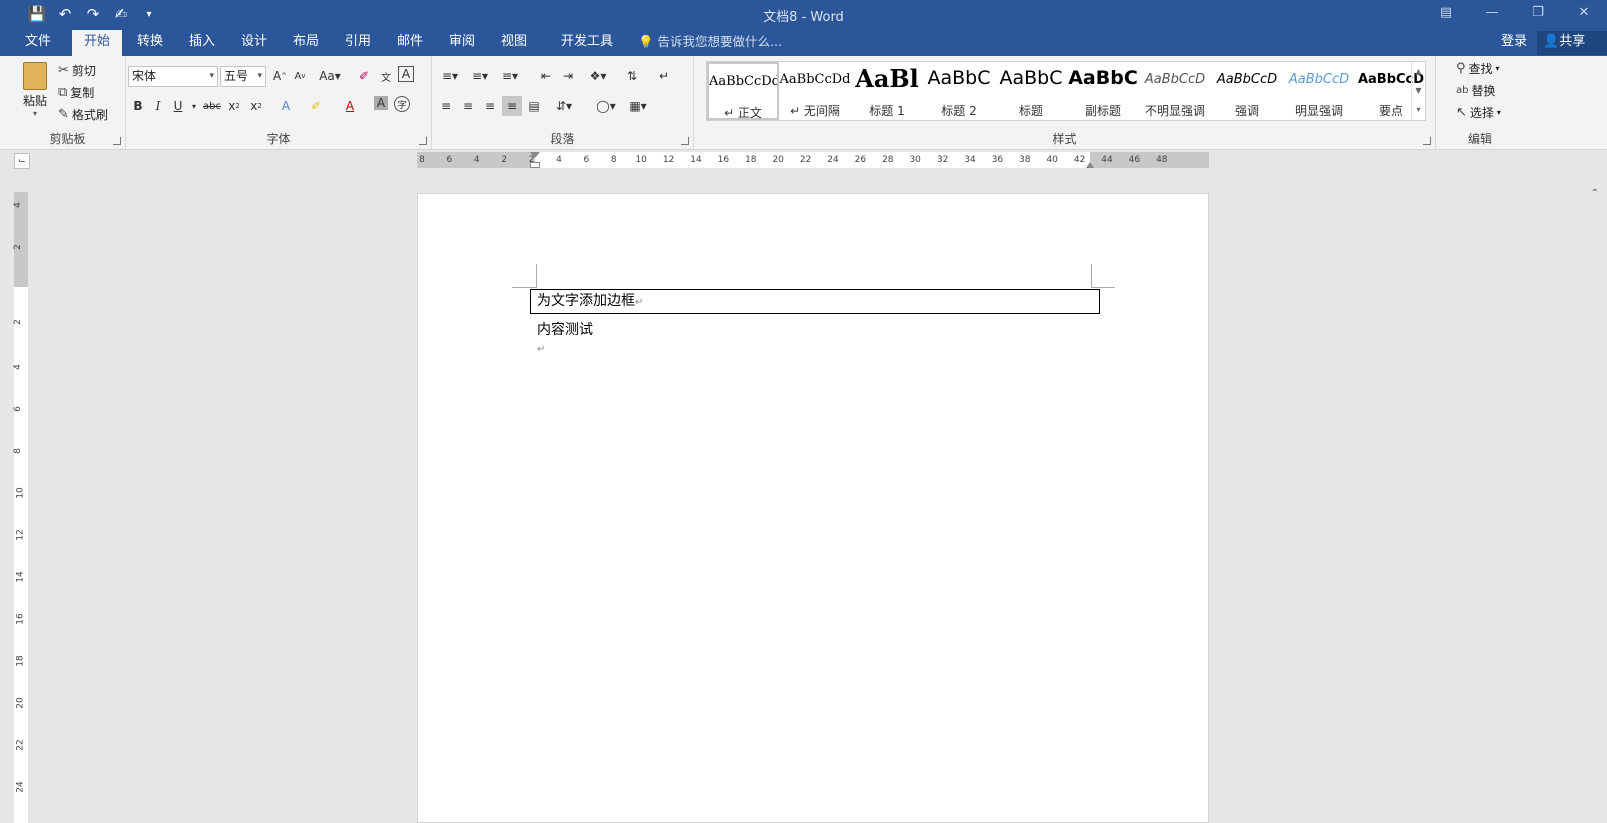 The height and width of the screenshot is (823, 1607). What do you see at coordinates (1538, 12) in the screenshot?
I see `restore-icon: ❐` at bounding box center [1538, 12].